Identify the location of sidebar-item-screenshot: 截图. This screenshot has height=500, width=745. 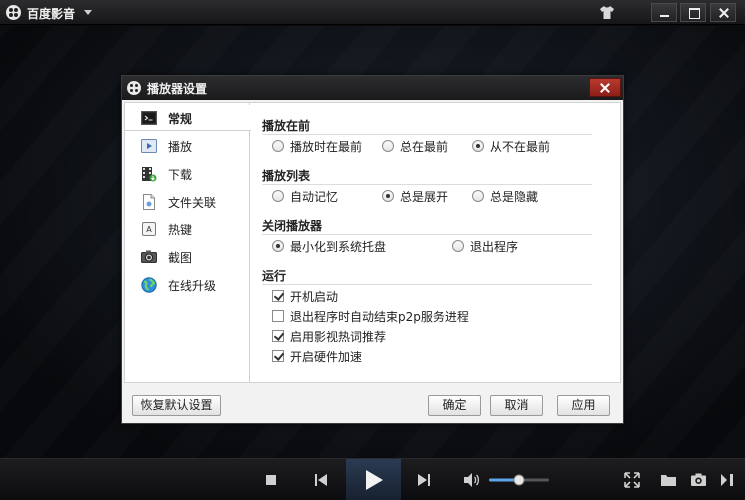
(188, 257).